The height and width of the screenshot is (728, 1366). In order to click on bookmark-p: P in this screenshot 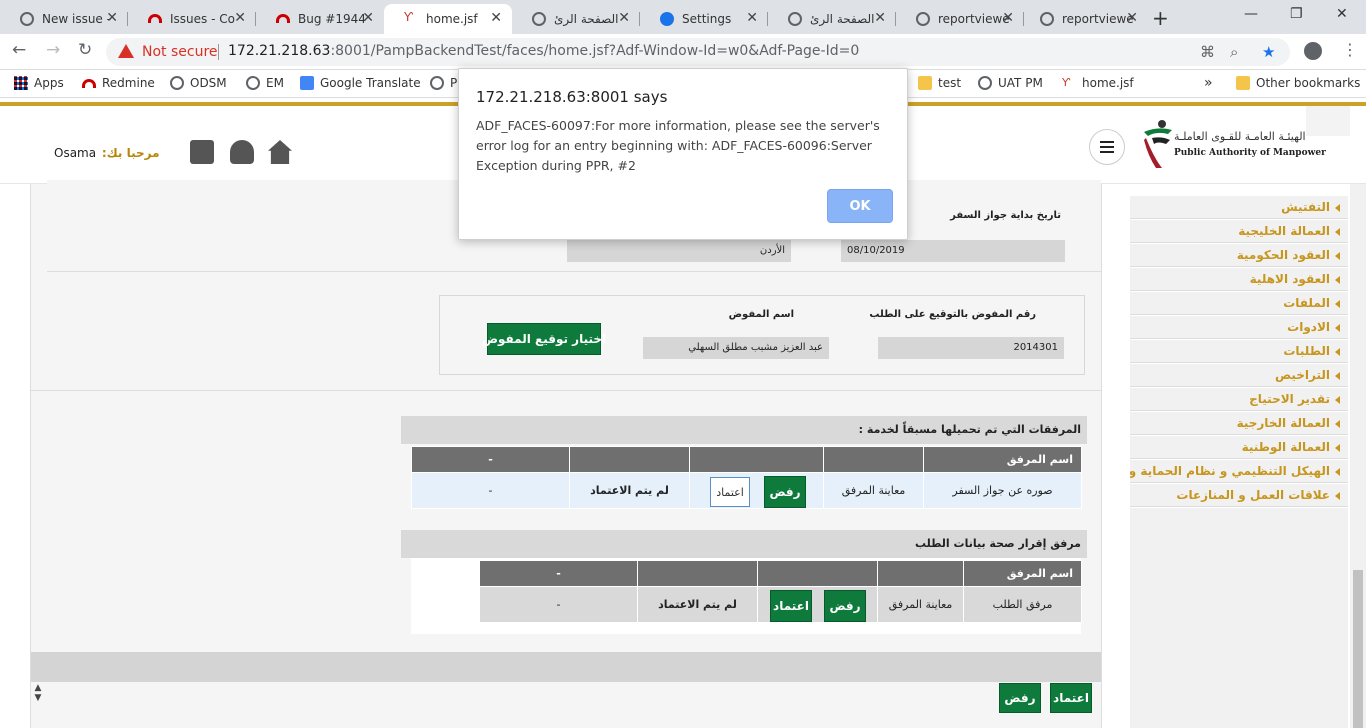, I will do `click(443, 83)`.